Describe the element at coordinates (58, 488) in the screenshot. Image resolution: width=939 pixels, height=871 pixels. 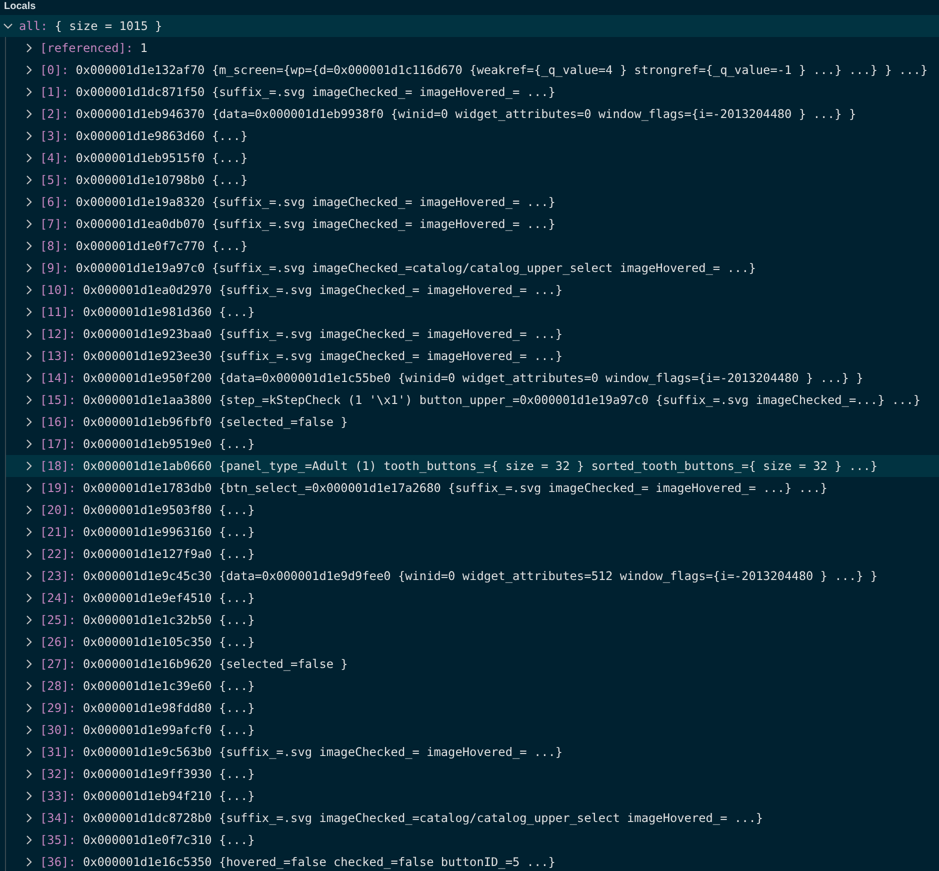
I see `variable-name: [19]:` at that location.